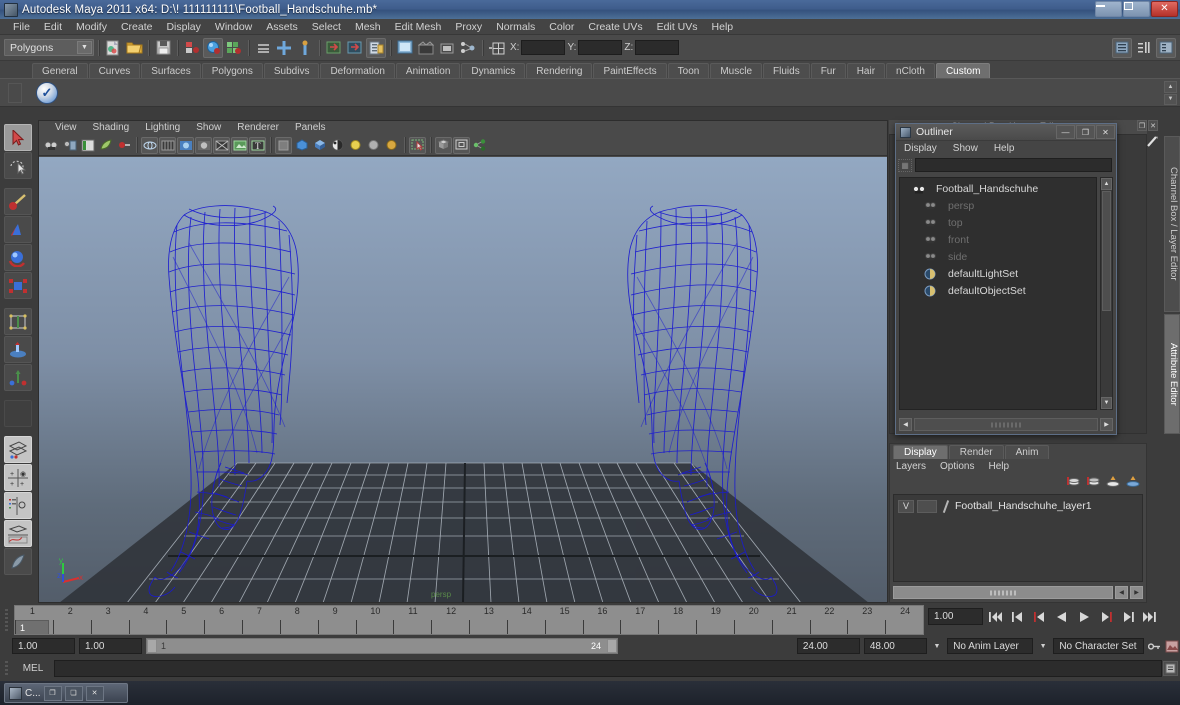  Describe the element at coordinates (447, 48) in the screenshot. I see `render-settings-icon` at that location.